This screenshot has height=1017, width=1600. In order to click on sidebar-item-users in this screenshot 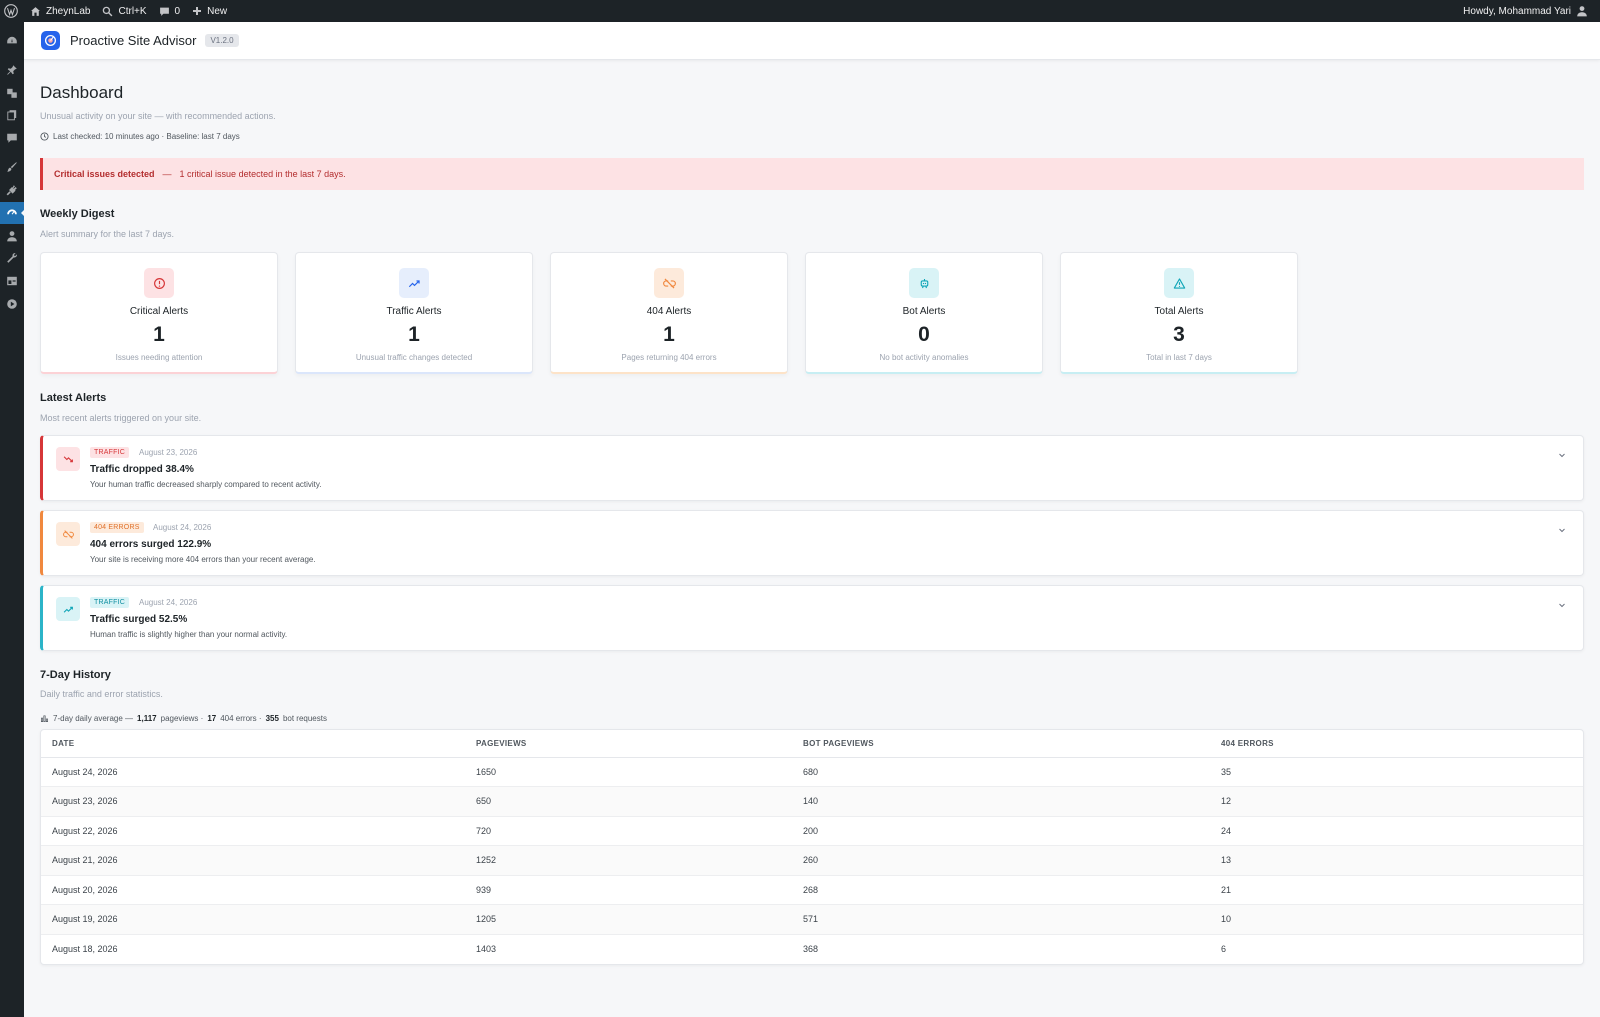, I will do `click(12, 236)`.